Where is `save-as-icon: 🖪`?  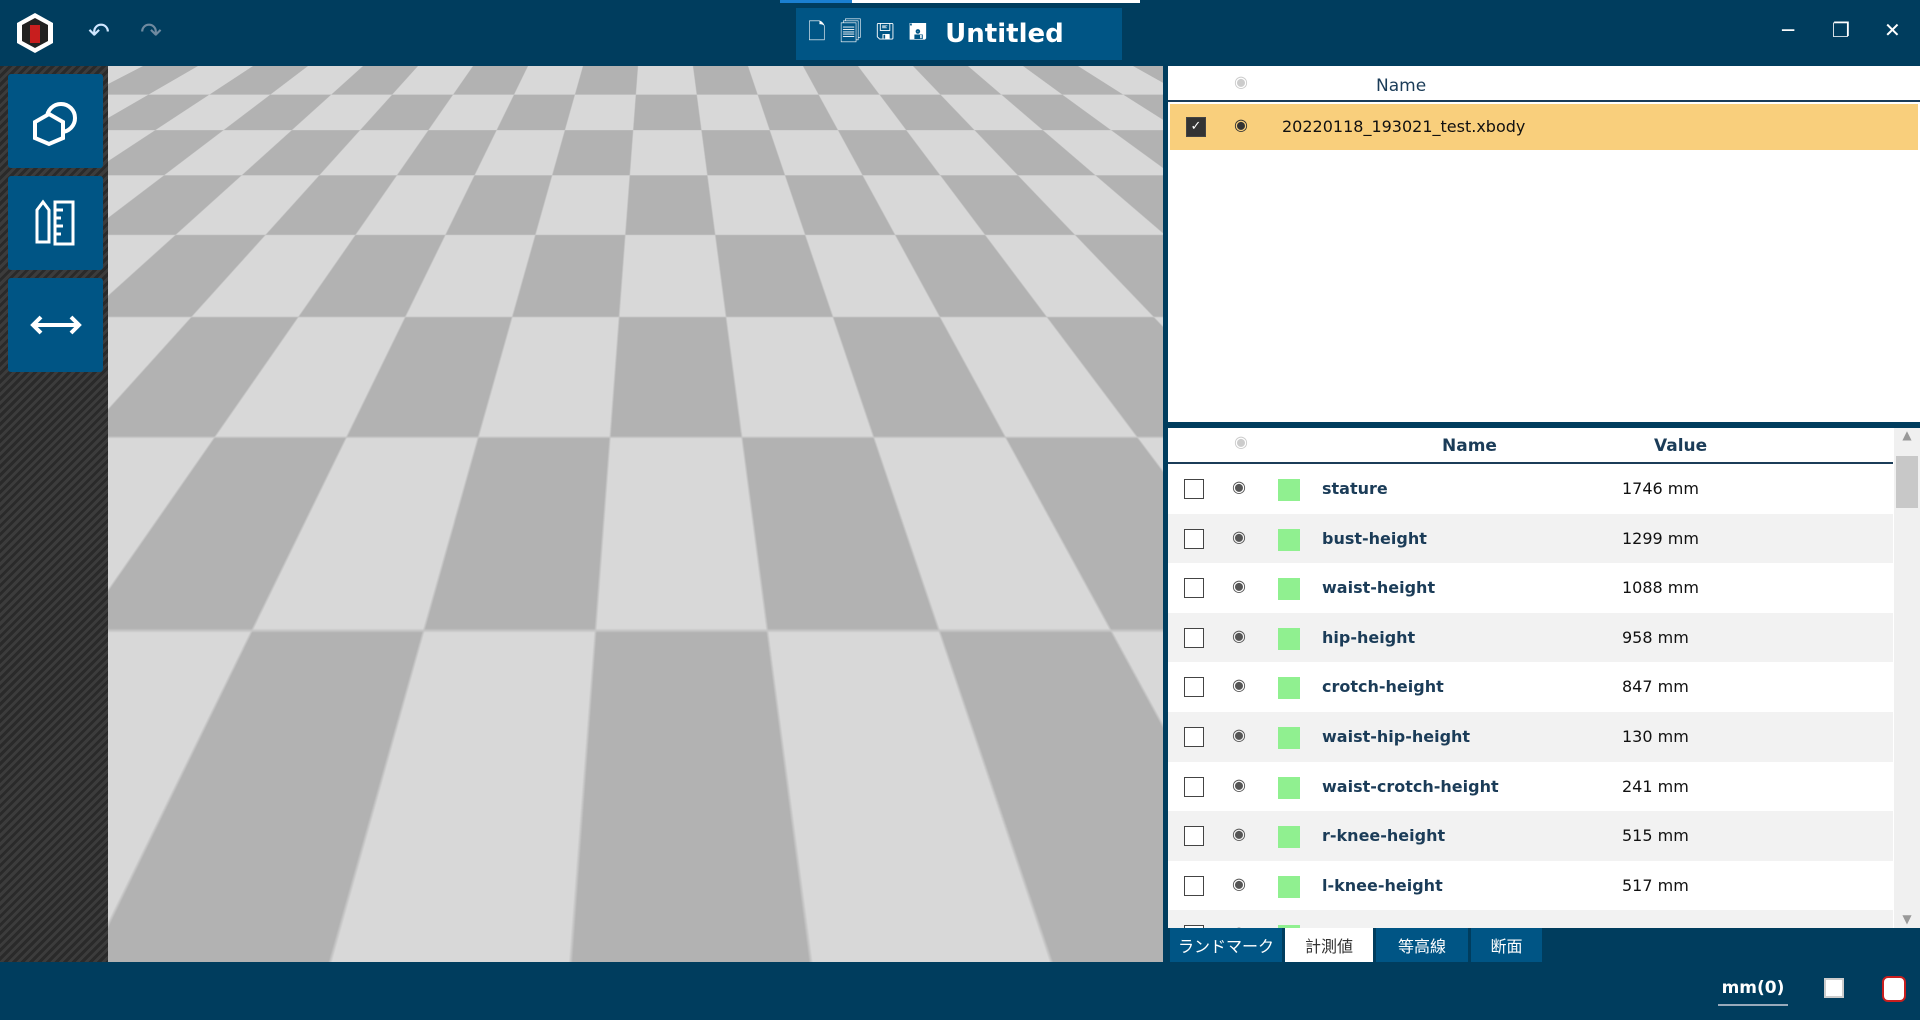 save-as-icon: 🖪 is located at coordinates (917, 34).